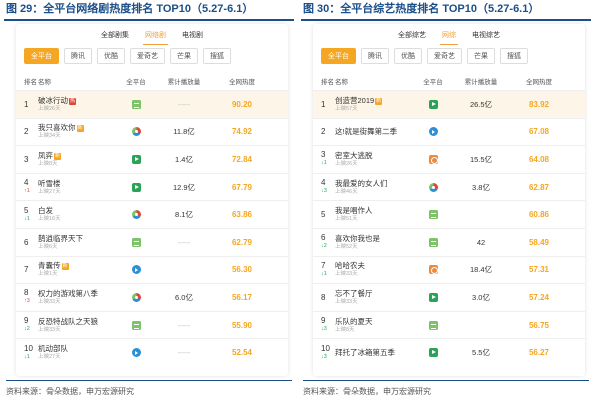 Image resolution: width=595 pixels, height=407 pixels. Describe the element at coordinates (152, 324) in the screenshot. I see `table-row: 9 ↓2 反恐特战队之天狼 上映33天 ----- 55.90` at that location.